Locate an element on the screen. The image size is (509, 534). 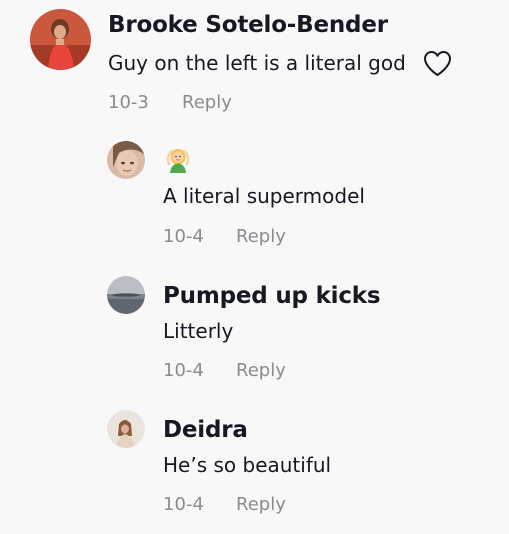
reply-author: Deidra is located at coordinates (205, 430).